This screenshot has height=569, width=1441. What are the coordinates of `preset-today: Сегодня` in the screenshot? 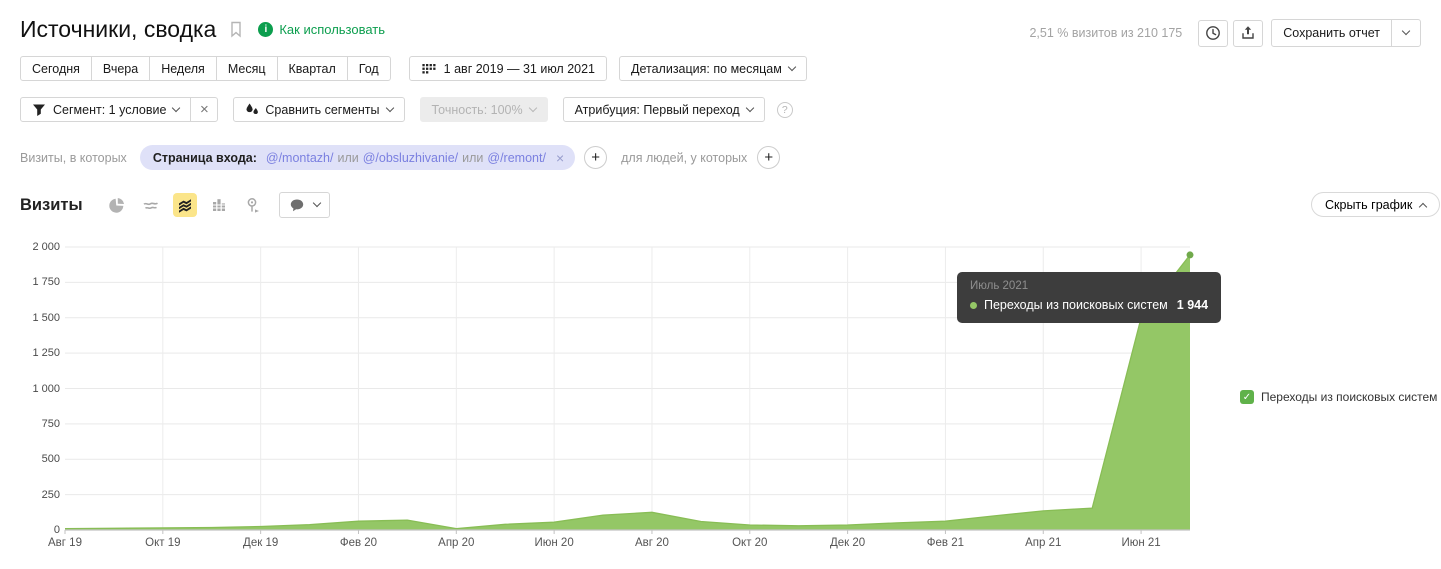 It's located at (56, 68).